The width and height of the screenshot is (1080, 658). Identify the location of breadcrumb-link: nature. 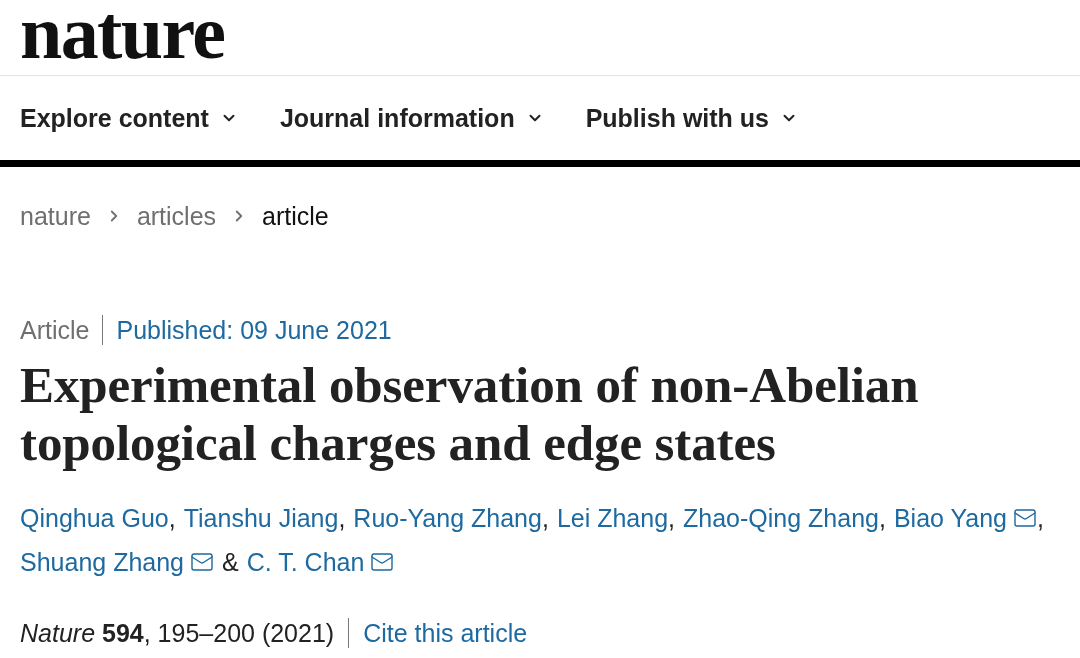
(55, 216).